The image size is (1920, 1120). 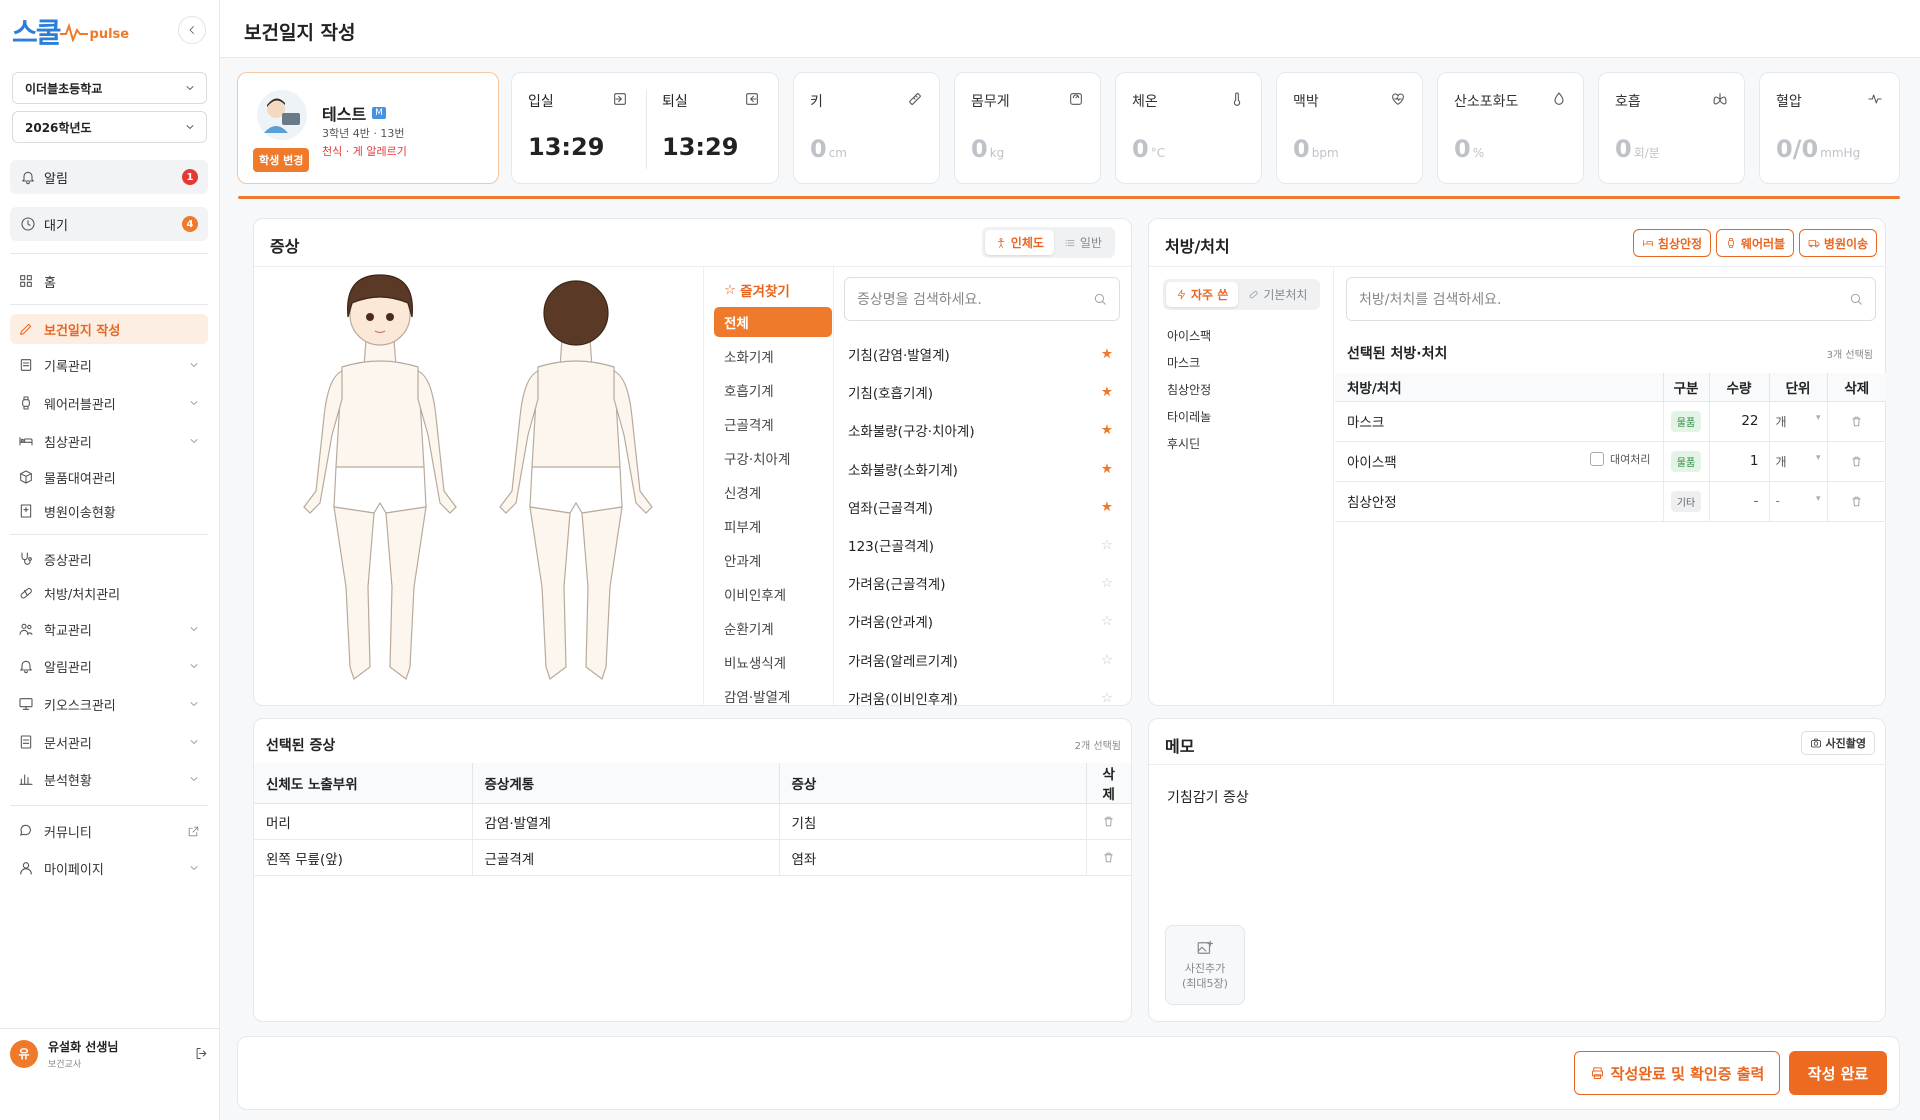 I want to click on vital-respiration: 호흡 0 회/분, so click(x=1671, y=128).